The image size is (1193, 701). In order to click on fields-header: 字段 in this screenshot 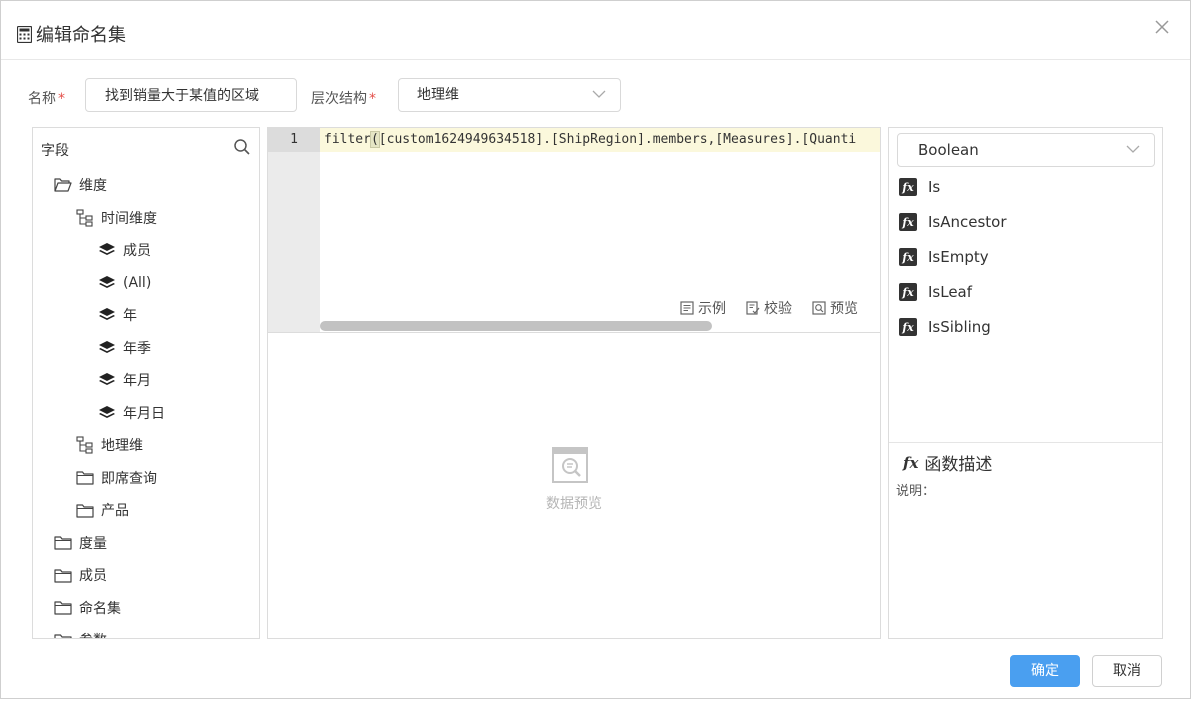, I will do `click(55, 151)`.